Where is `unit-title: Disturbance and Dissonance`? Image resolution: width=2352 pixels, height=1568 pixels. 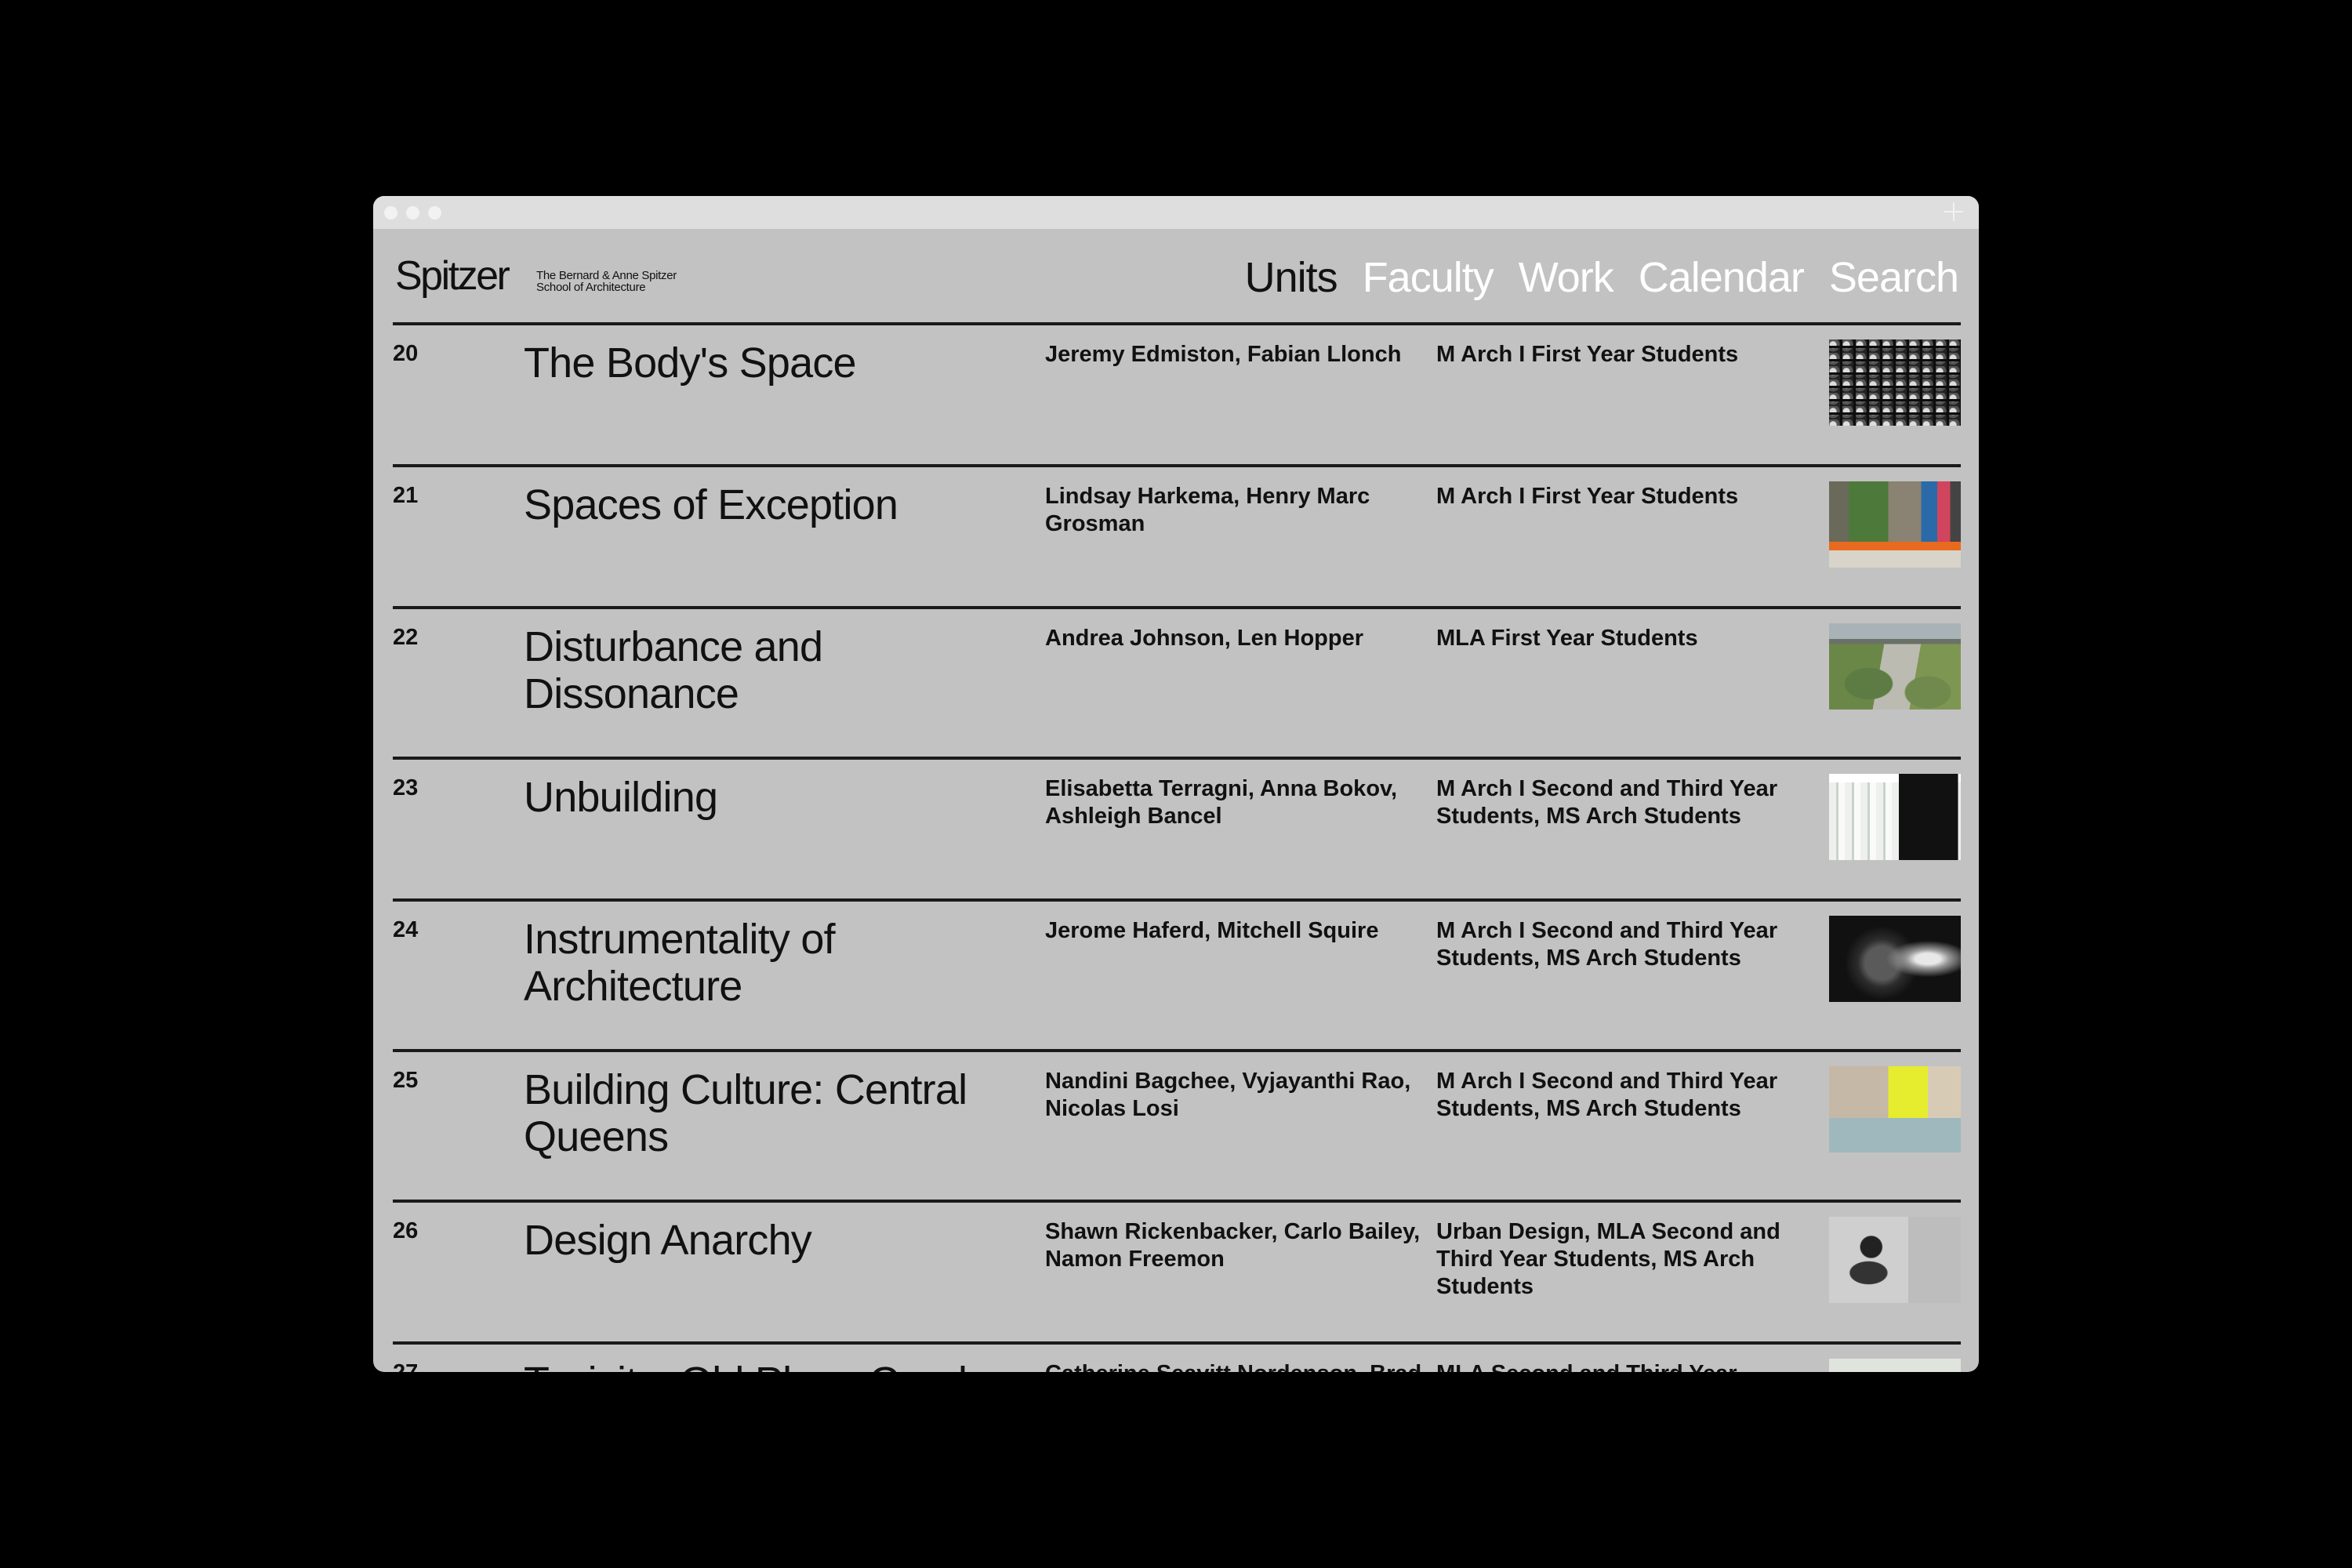
unit-title: Disturbance and Dissonance is located at coordinates (774, 670).